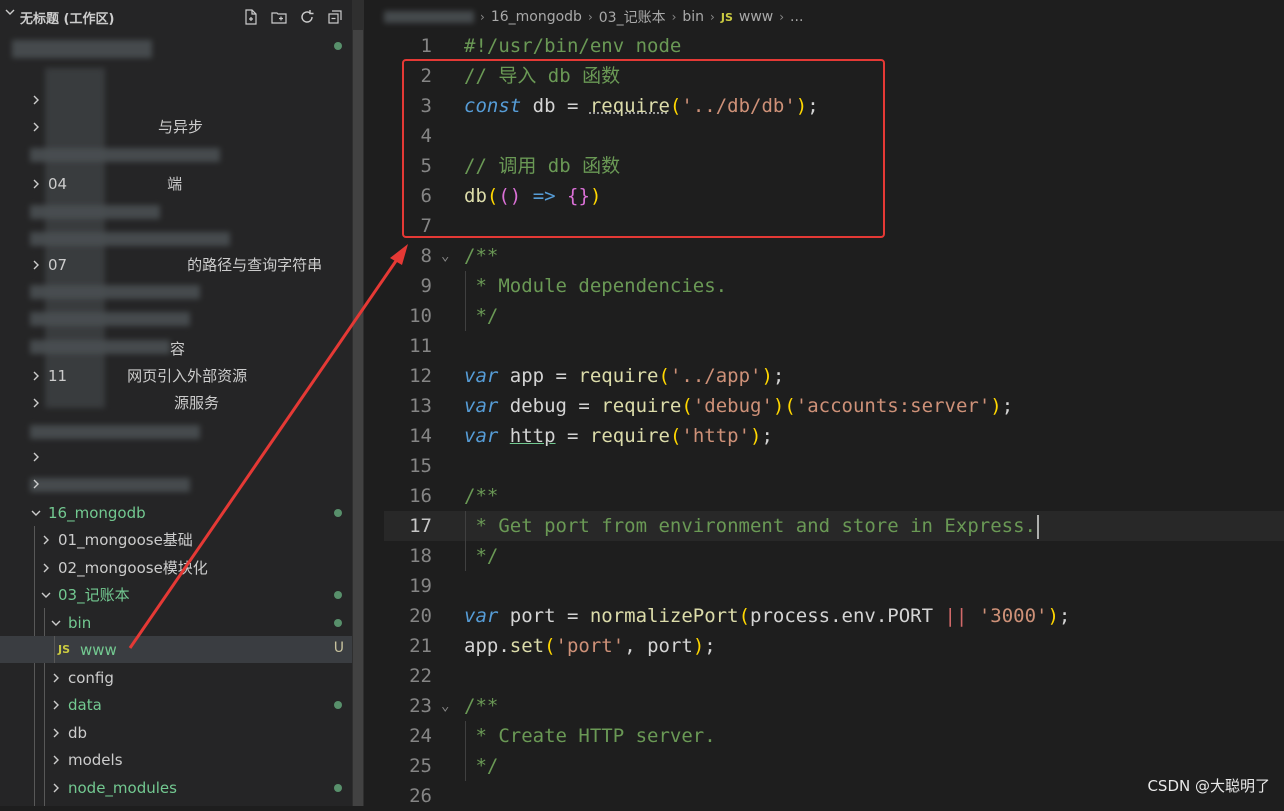 This screenshot has height=811, width=1284. I want to click on code-line: 15, so click(834, 466).